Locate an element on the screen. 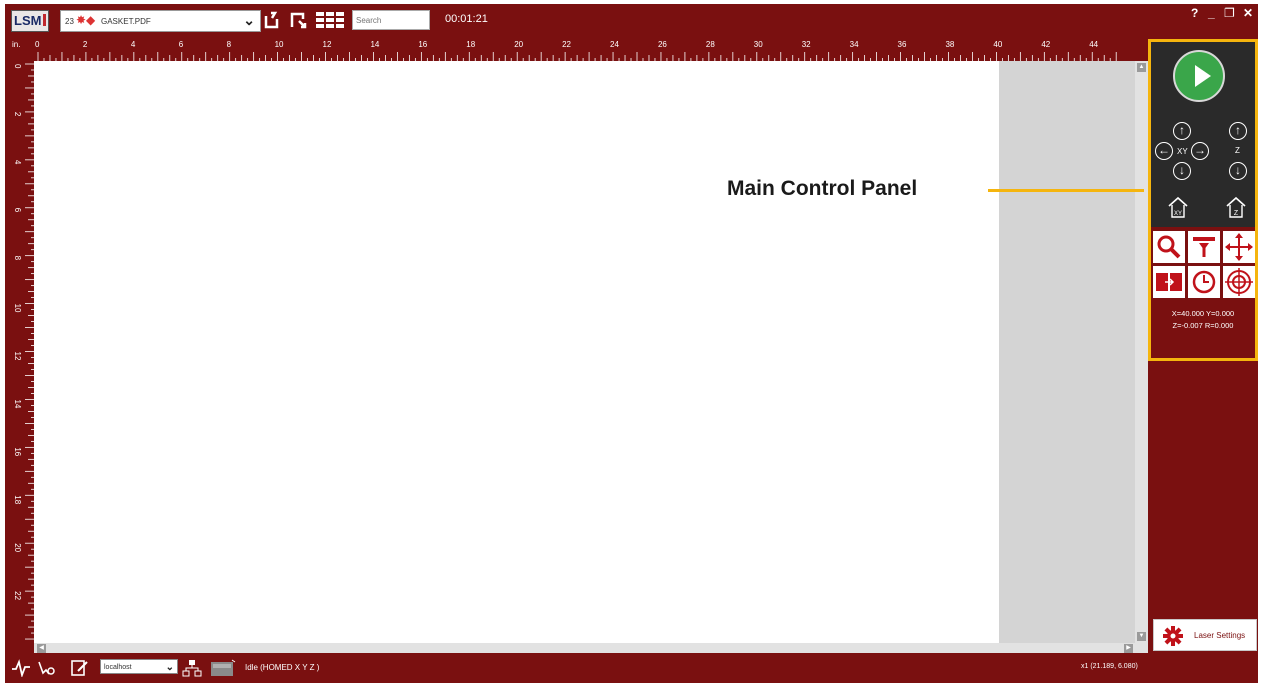 The width and height of the screenshot is (1263, 685). ruler-v-label: 2 is located at coordinates (17, 114).